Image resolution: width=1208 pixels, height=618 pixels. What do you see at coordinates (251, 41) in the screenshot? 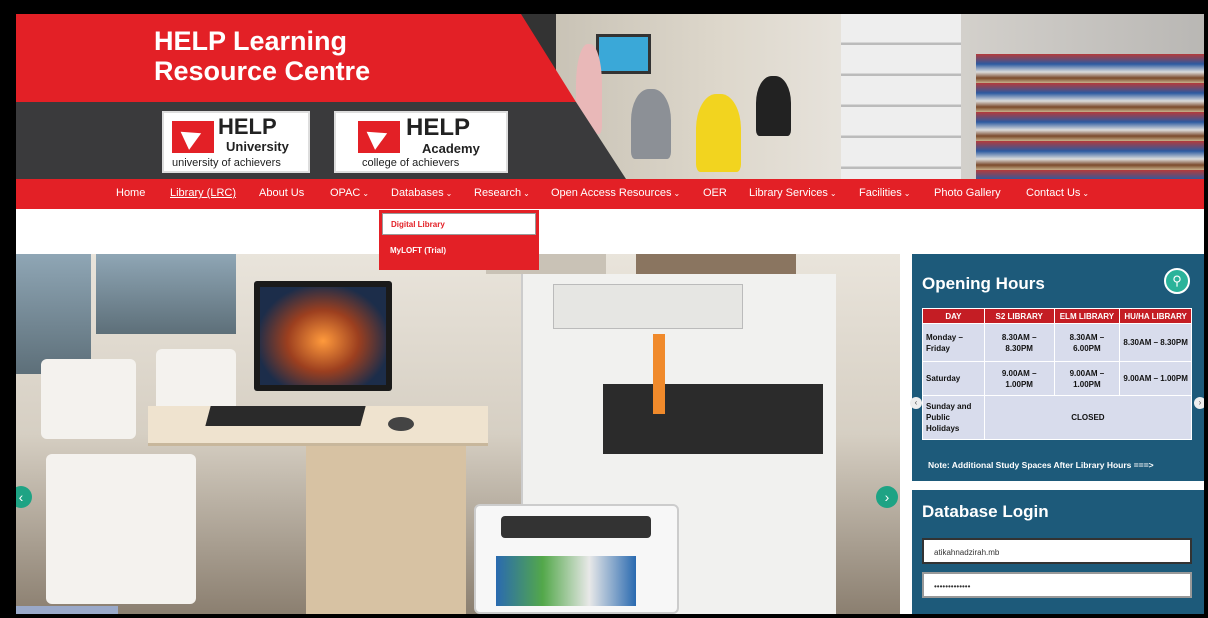
I see `site-title-line1: HELP Learning` at bounding box center [251, 41].